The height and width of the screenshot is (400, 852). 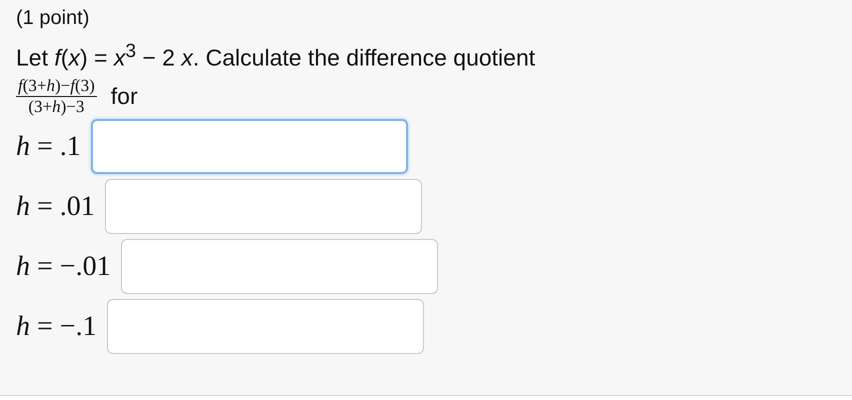 What do you see at coordinates (48, 146) in the screenshot?
I see `h-value-label: h = .1` at bounding box center [48, 146].